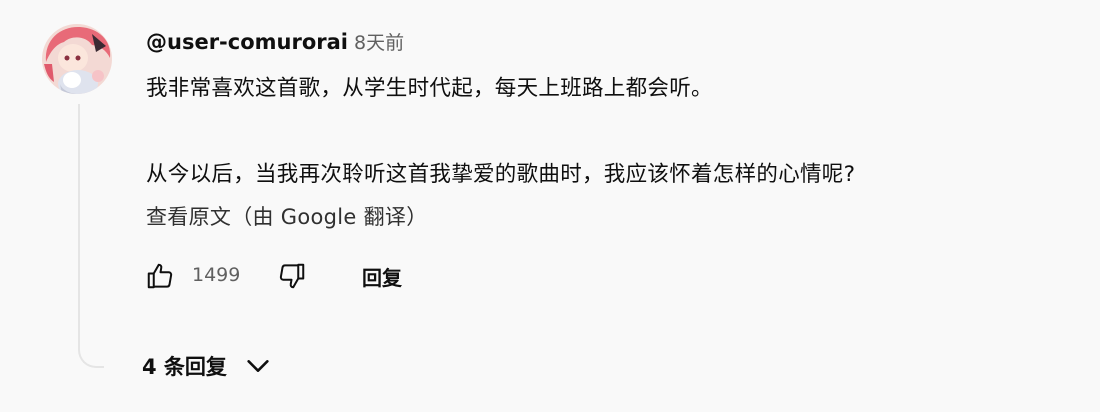  I want to click on like-button, so click(160, 276).